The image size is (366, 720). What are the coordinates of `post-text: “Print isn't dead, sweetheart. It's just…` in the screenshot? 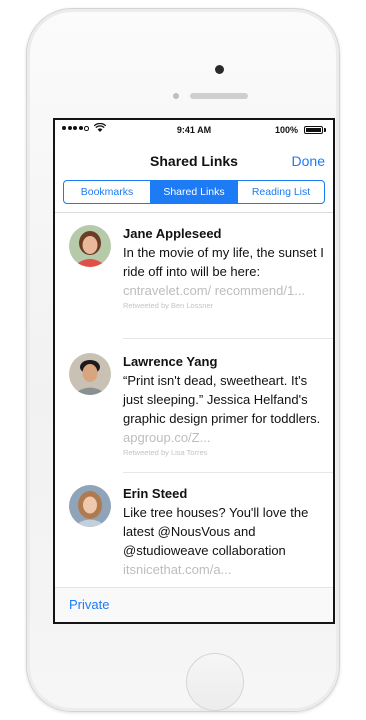 It's located at (226, 409).